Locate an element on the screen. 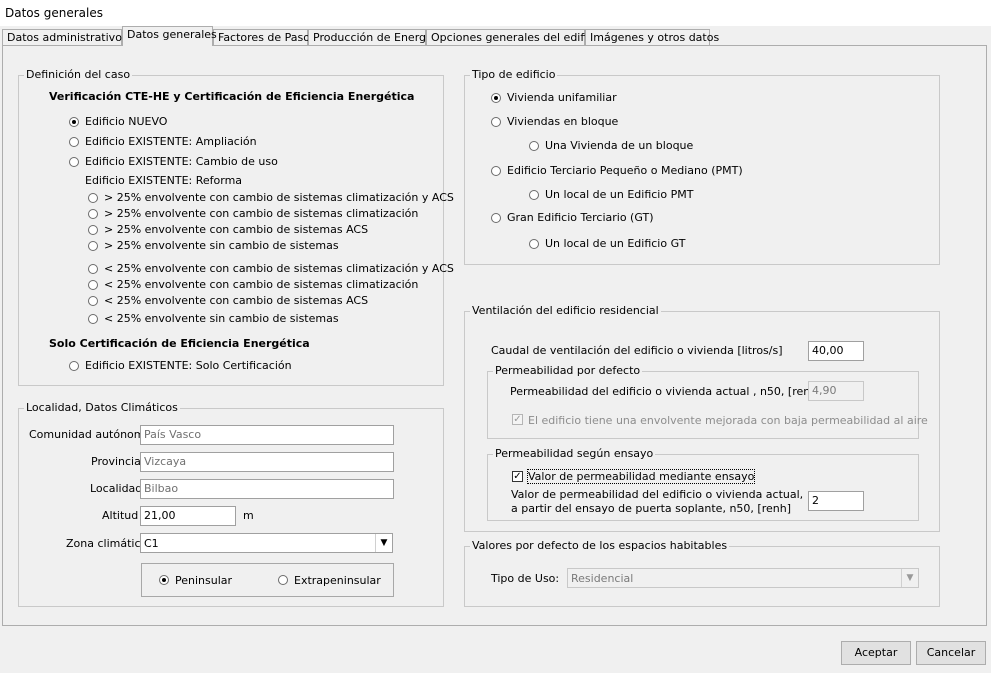  radio-pmt is located at coordinates (496, 171).